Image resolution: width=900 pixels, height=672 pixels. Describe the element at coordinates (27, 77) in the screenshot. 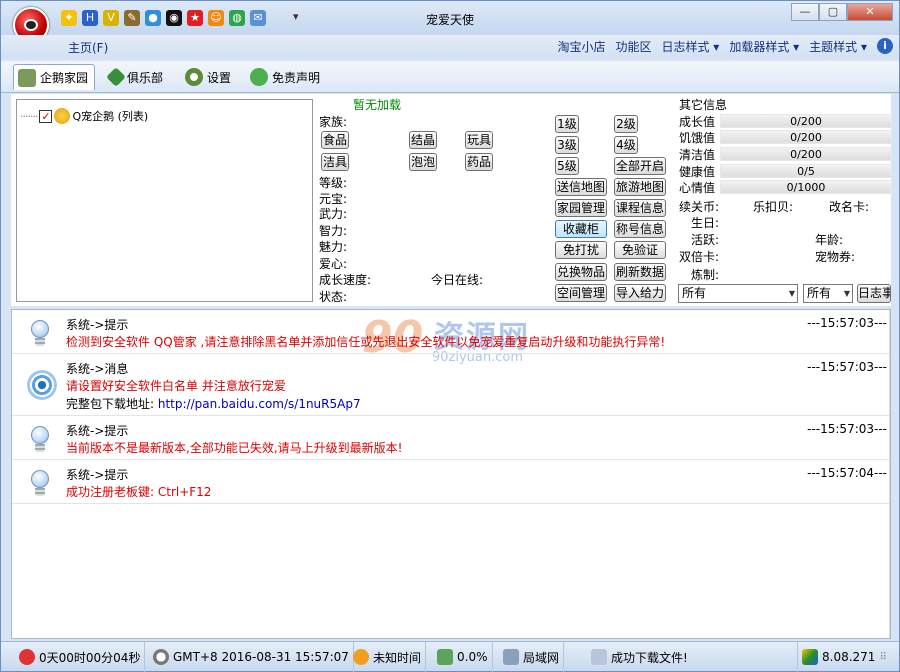

I see `house-icon` at that location.